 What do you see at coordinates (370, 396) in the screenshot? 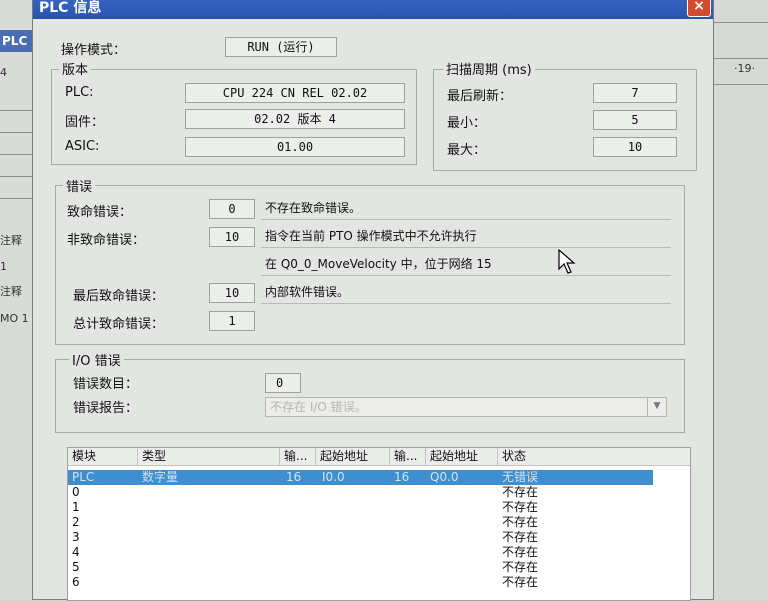
I see `io-errors-group` at bounding box center [370, 396].